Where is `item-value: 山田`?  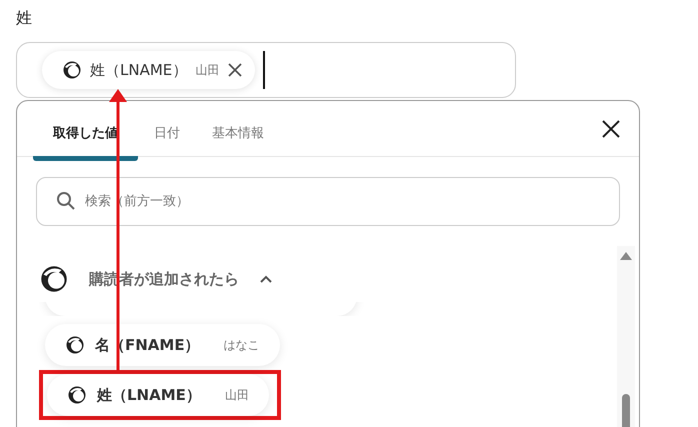
item-value: 山田 is located at coordinates (236, 395).